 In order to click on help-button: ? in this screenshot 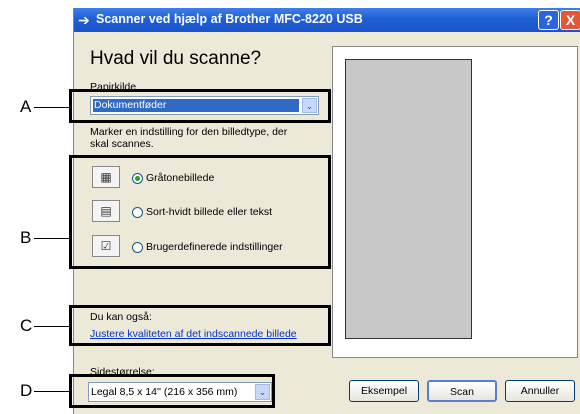, I will do `click(548, 20)`.